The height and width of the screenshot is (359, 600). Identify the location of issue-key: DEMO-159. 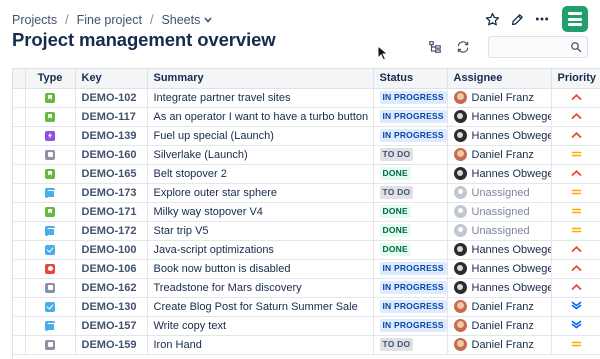
(109, 345).